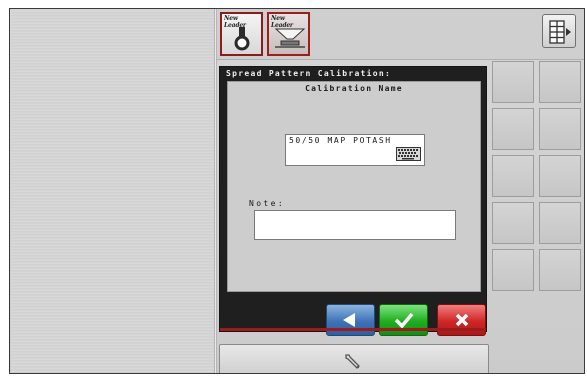 The width and height of the screenshot is (587, 377). Describe the element at coordinates (215, 191) in the screenshot. I see `panel-divider` at that location.